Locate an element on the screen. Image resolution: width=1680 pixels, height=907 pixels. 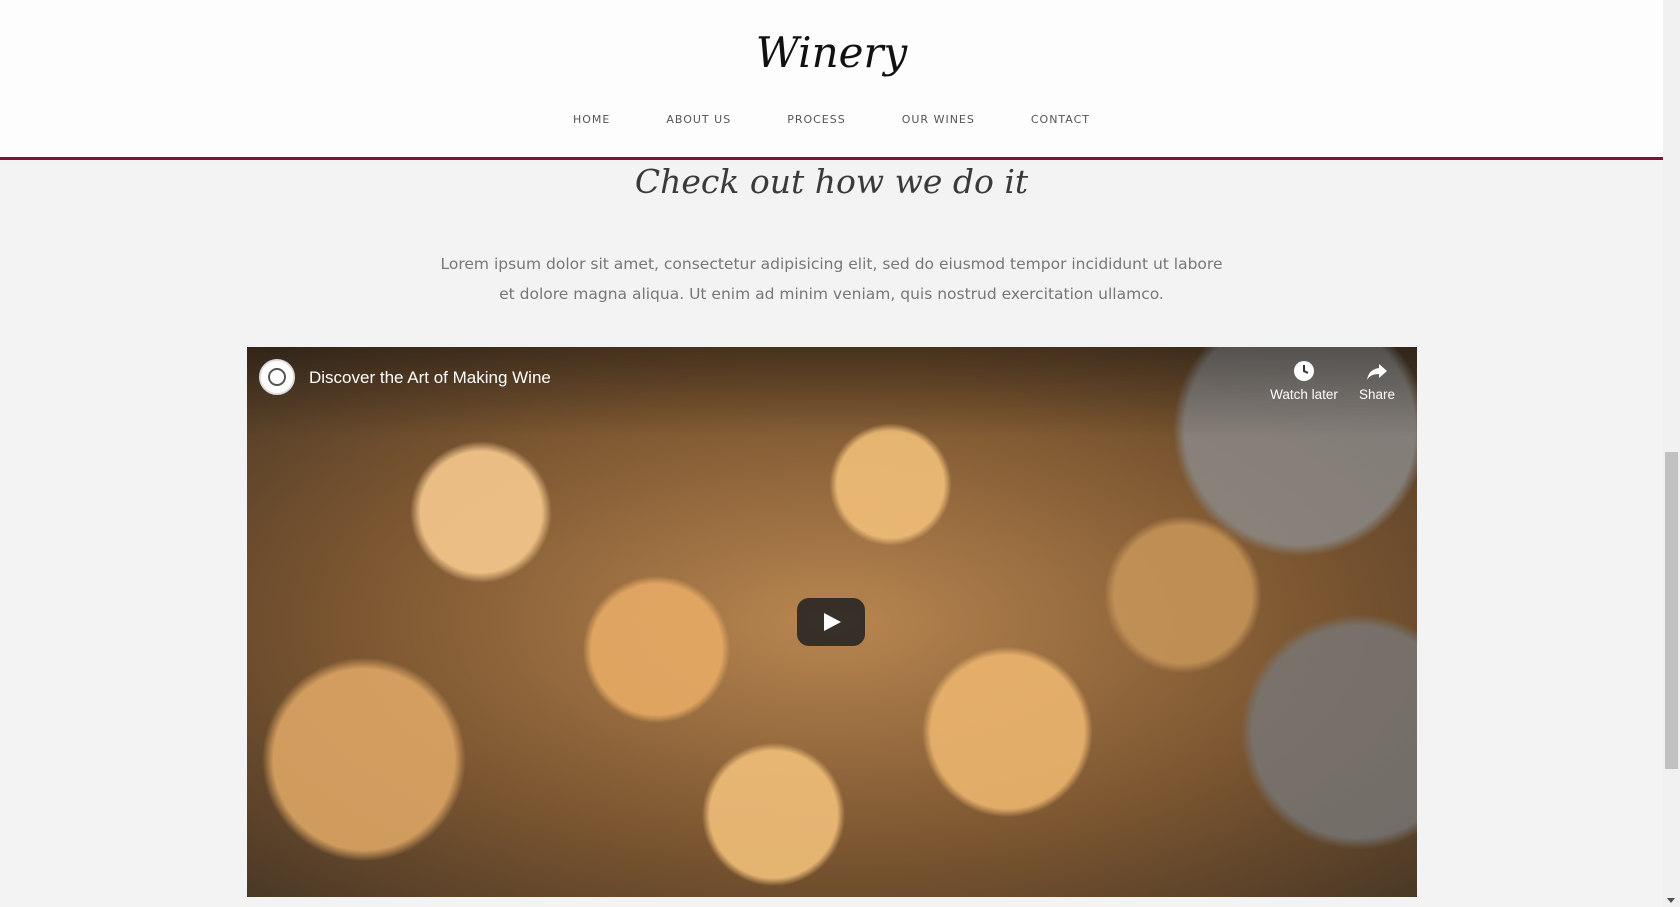
share-button: Share is located at coordinates (1377, 380).